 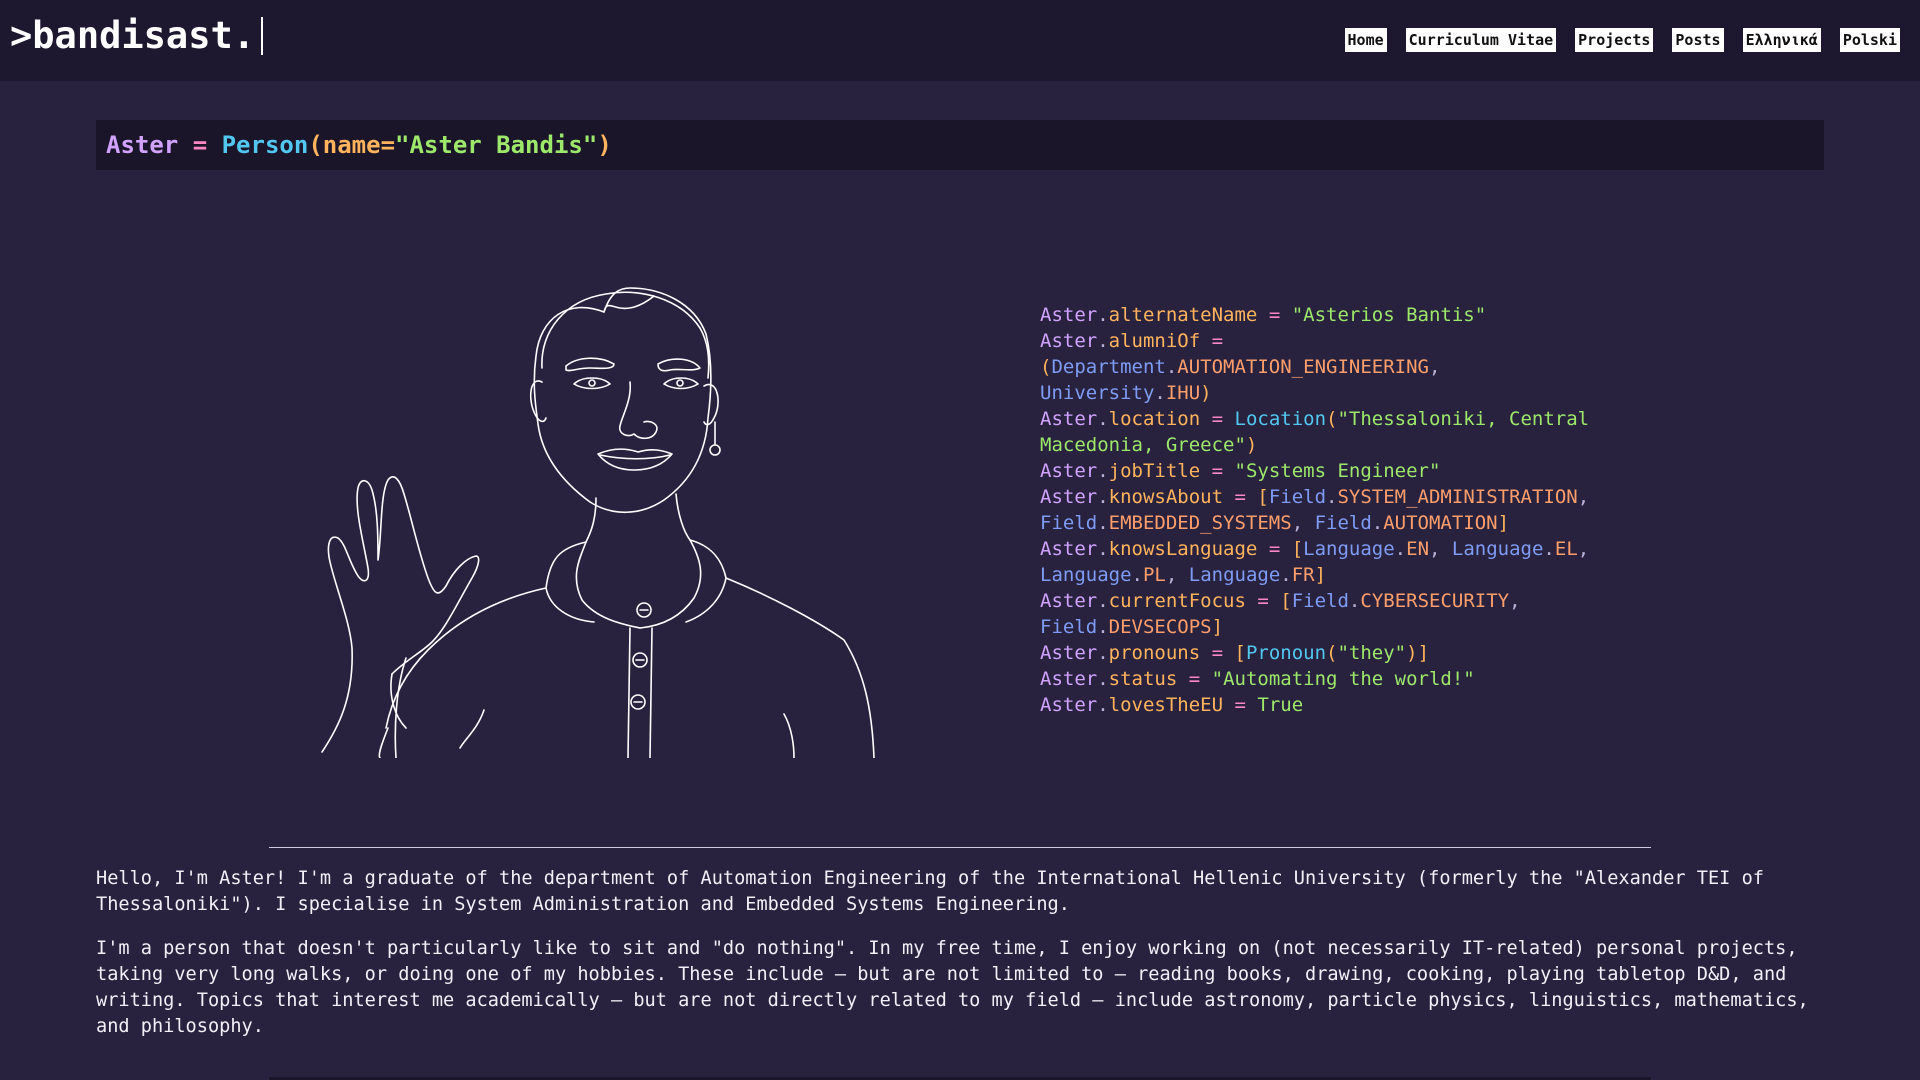 I want to click on code-enum: EN, so click(x=1418, y=549).